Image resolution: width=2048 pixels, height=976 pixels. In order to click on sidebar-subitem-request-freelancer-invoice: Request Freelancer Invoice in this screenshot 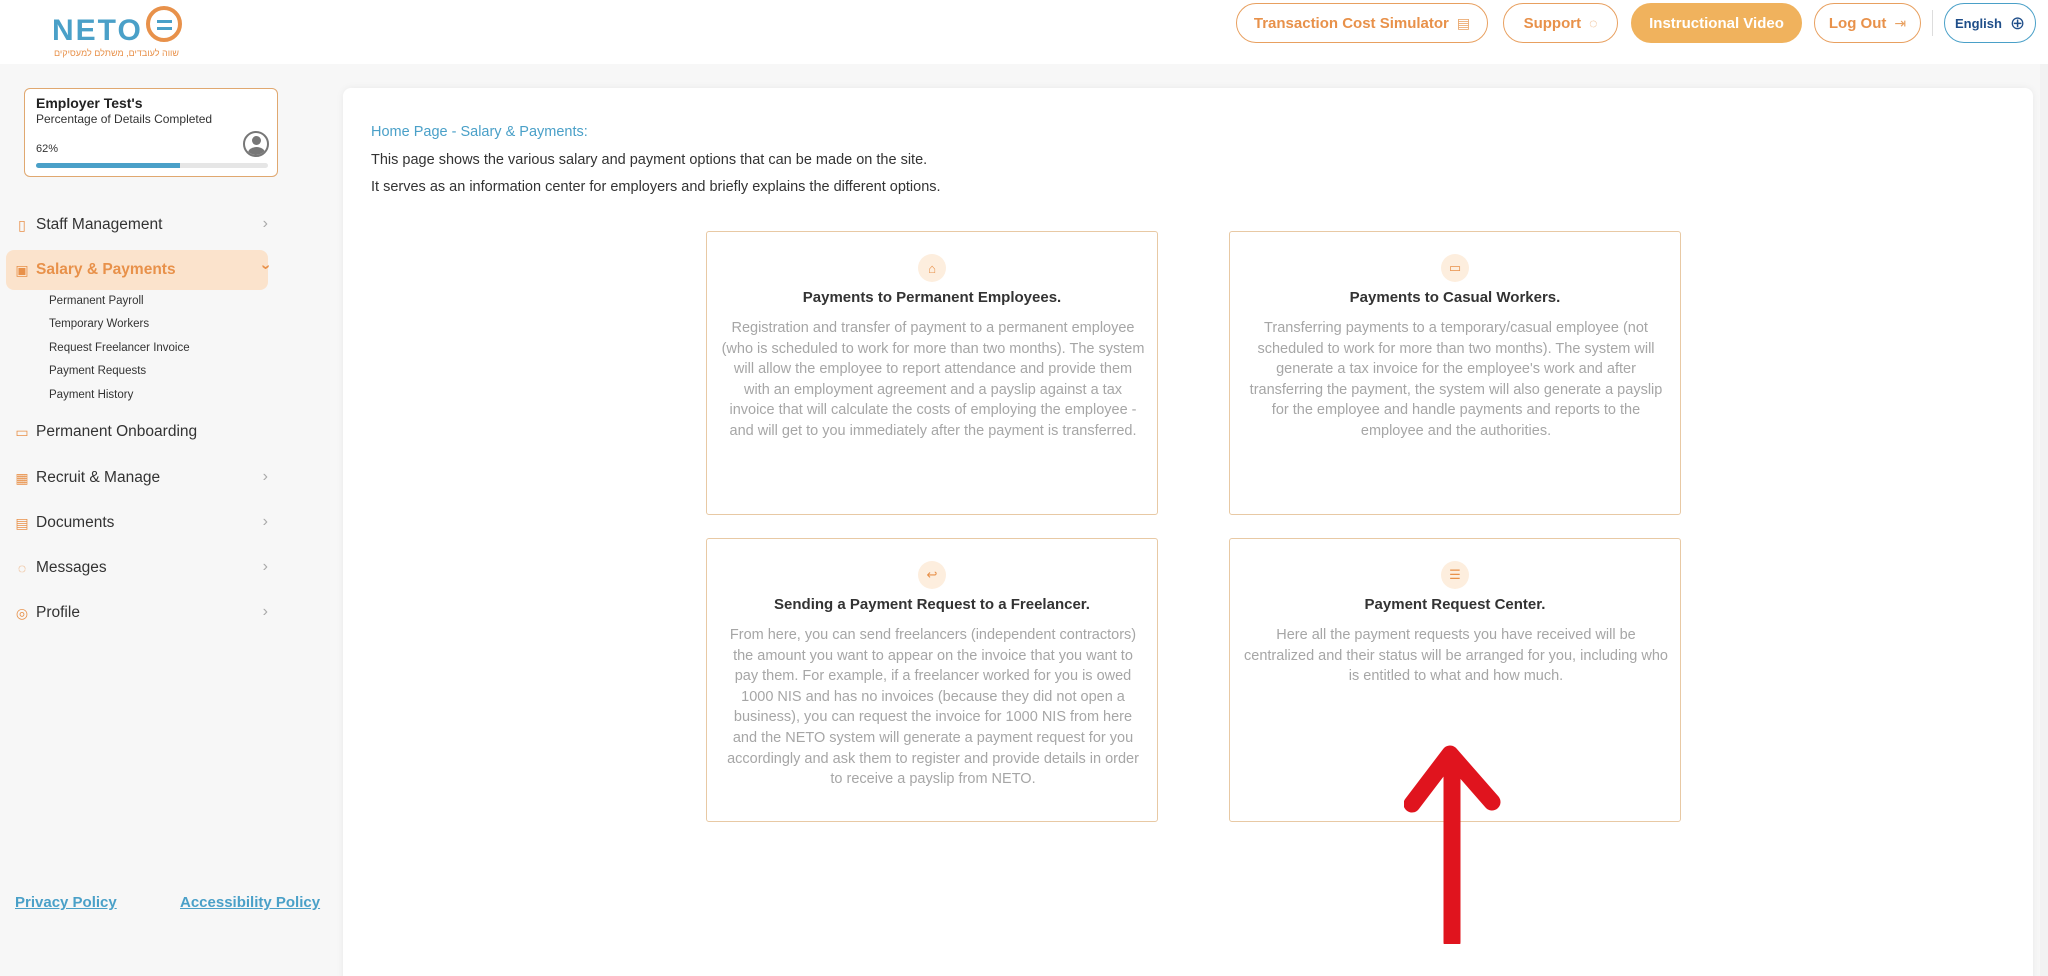, I will do `click(119, 348)`.